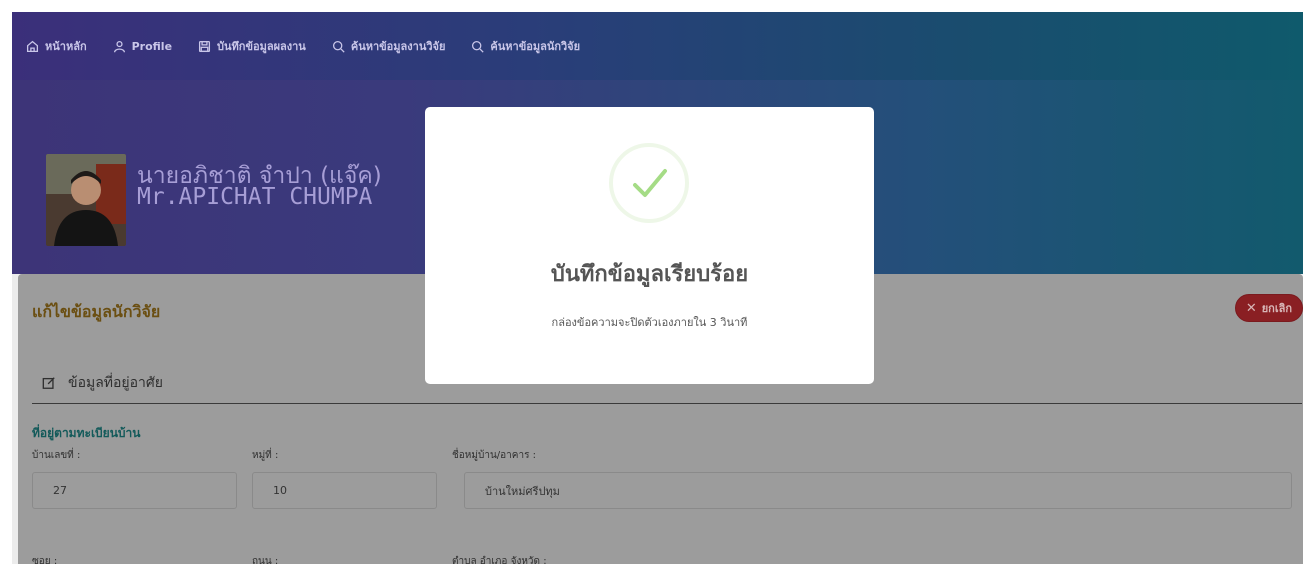  I want to click on section-title: ข้อมูลที่อยู่อาศัย, so click(115, 383).